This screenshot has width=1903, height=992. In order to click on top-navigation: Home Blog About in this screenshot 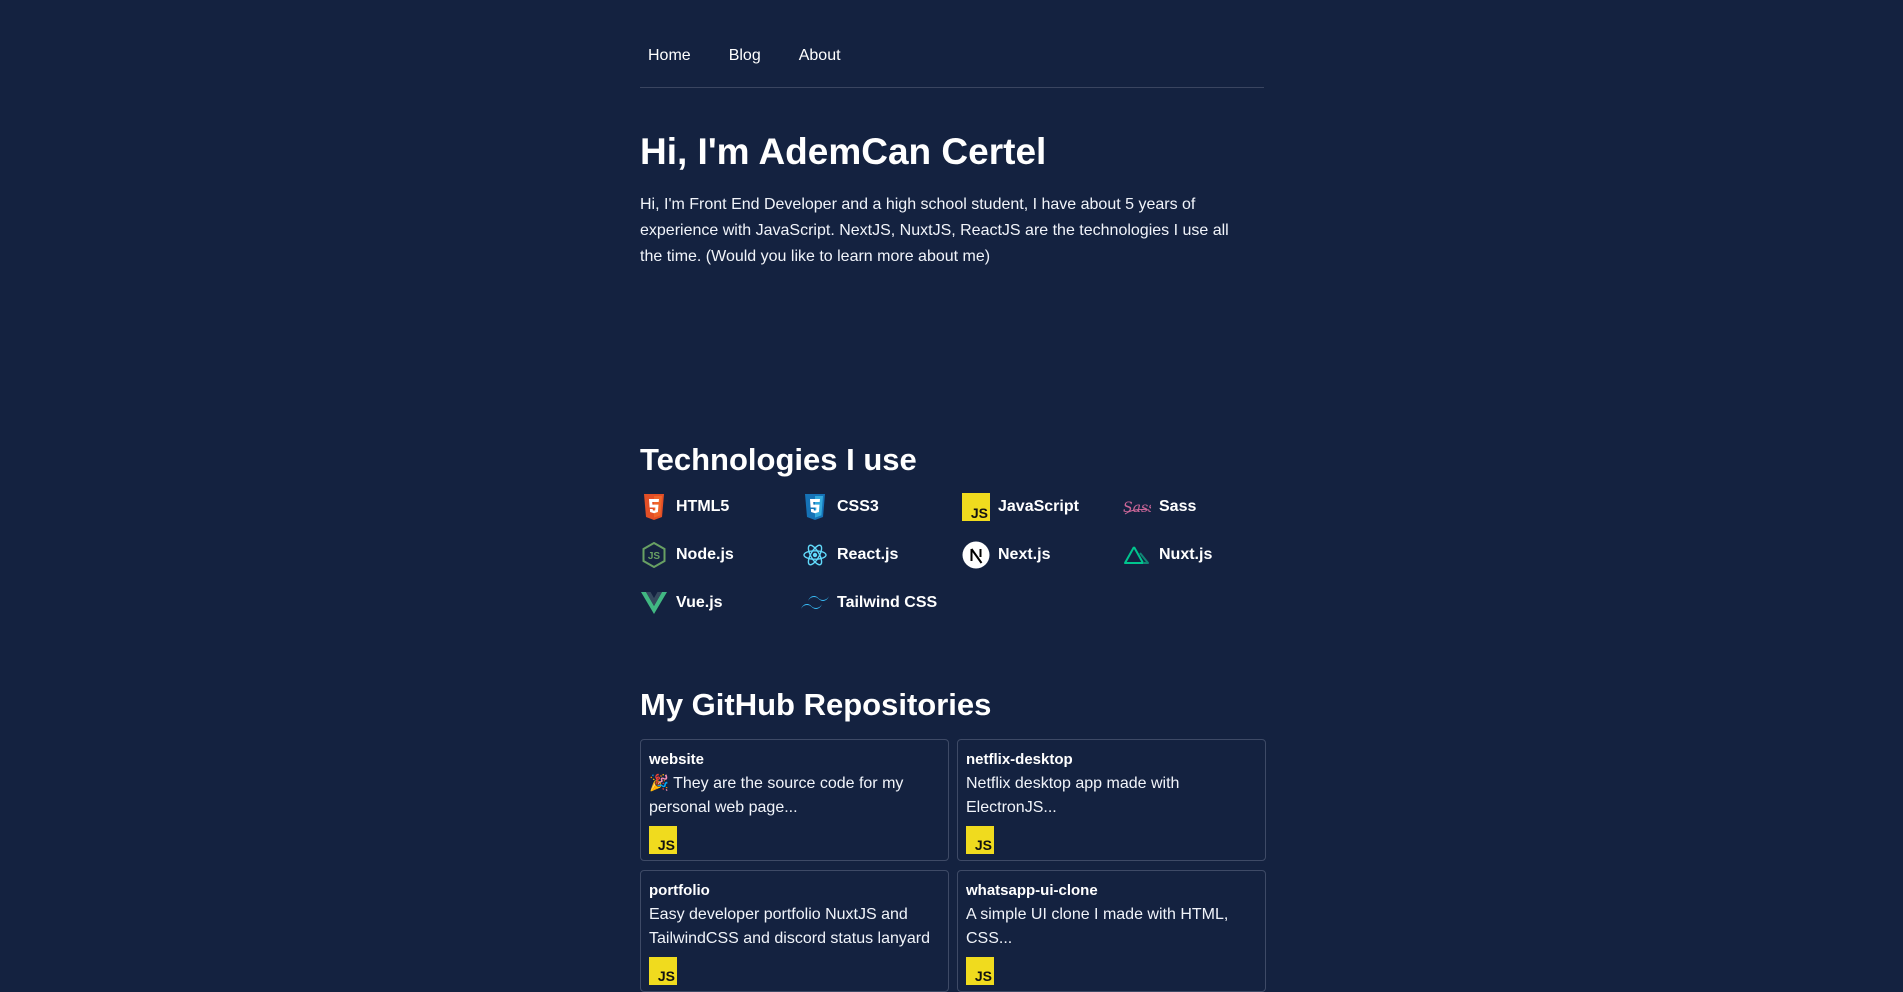, I will do `click(952, 44)`.